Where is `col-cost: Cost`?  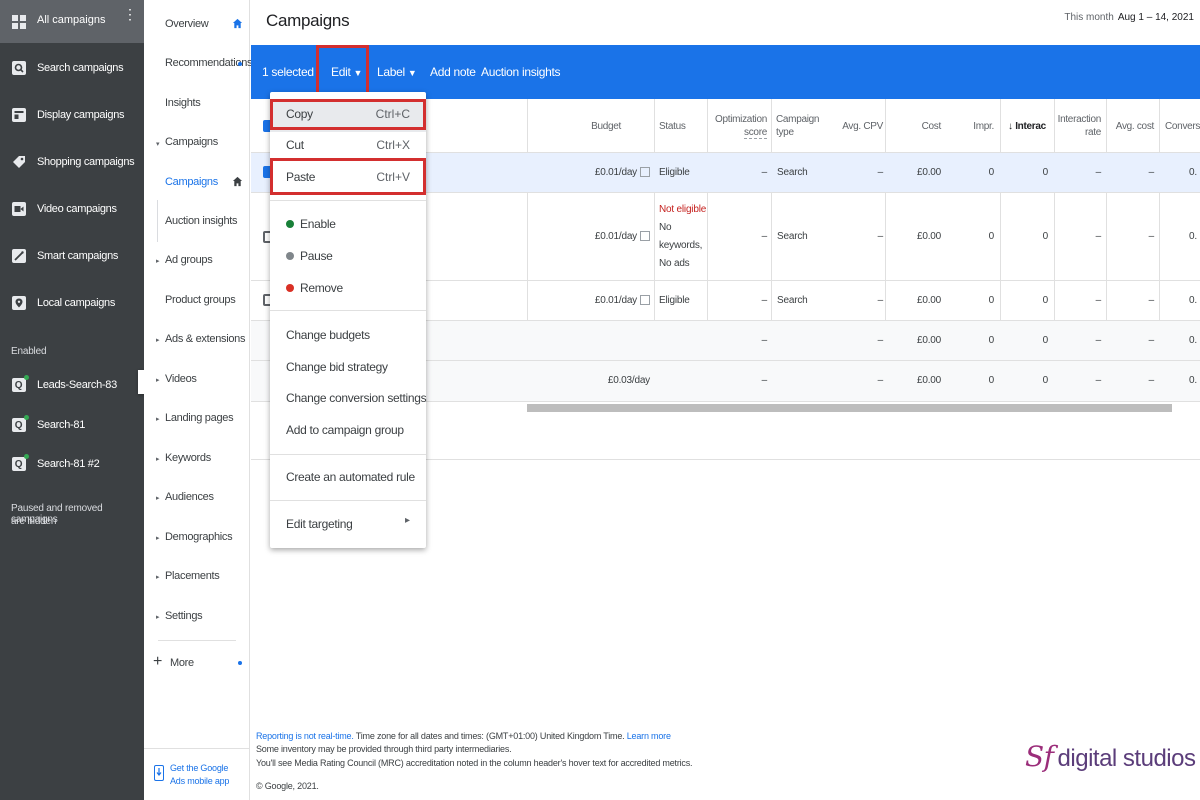 col-cost: Cost is located at coordinates (916, 126).